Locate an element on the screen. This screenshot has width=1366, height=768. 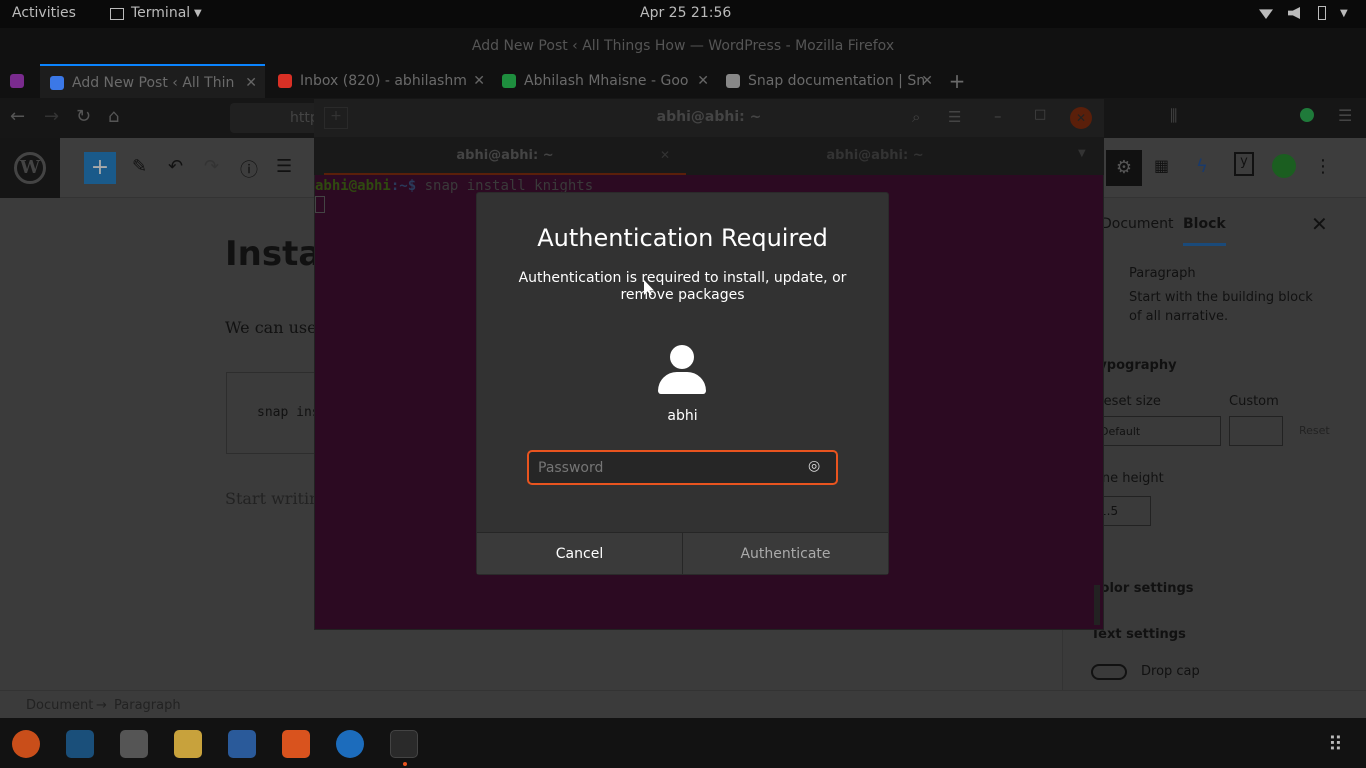
battery-icon is located at coordinates (1322, 13).